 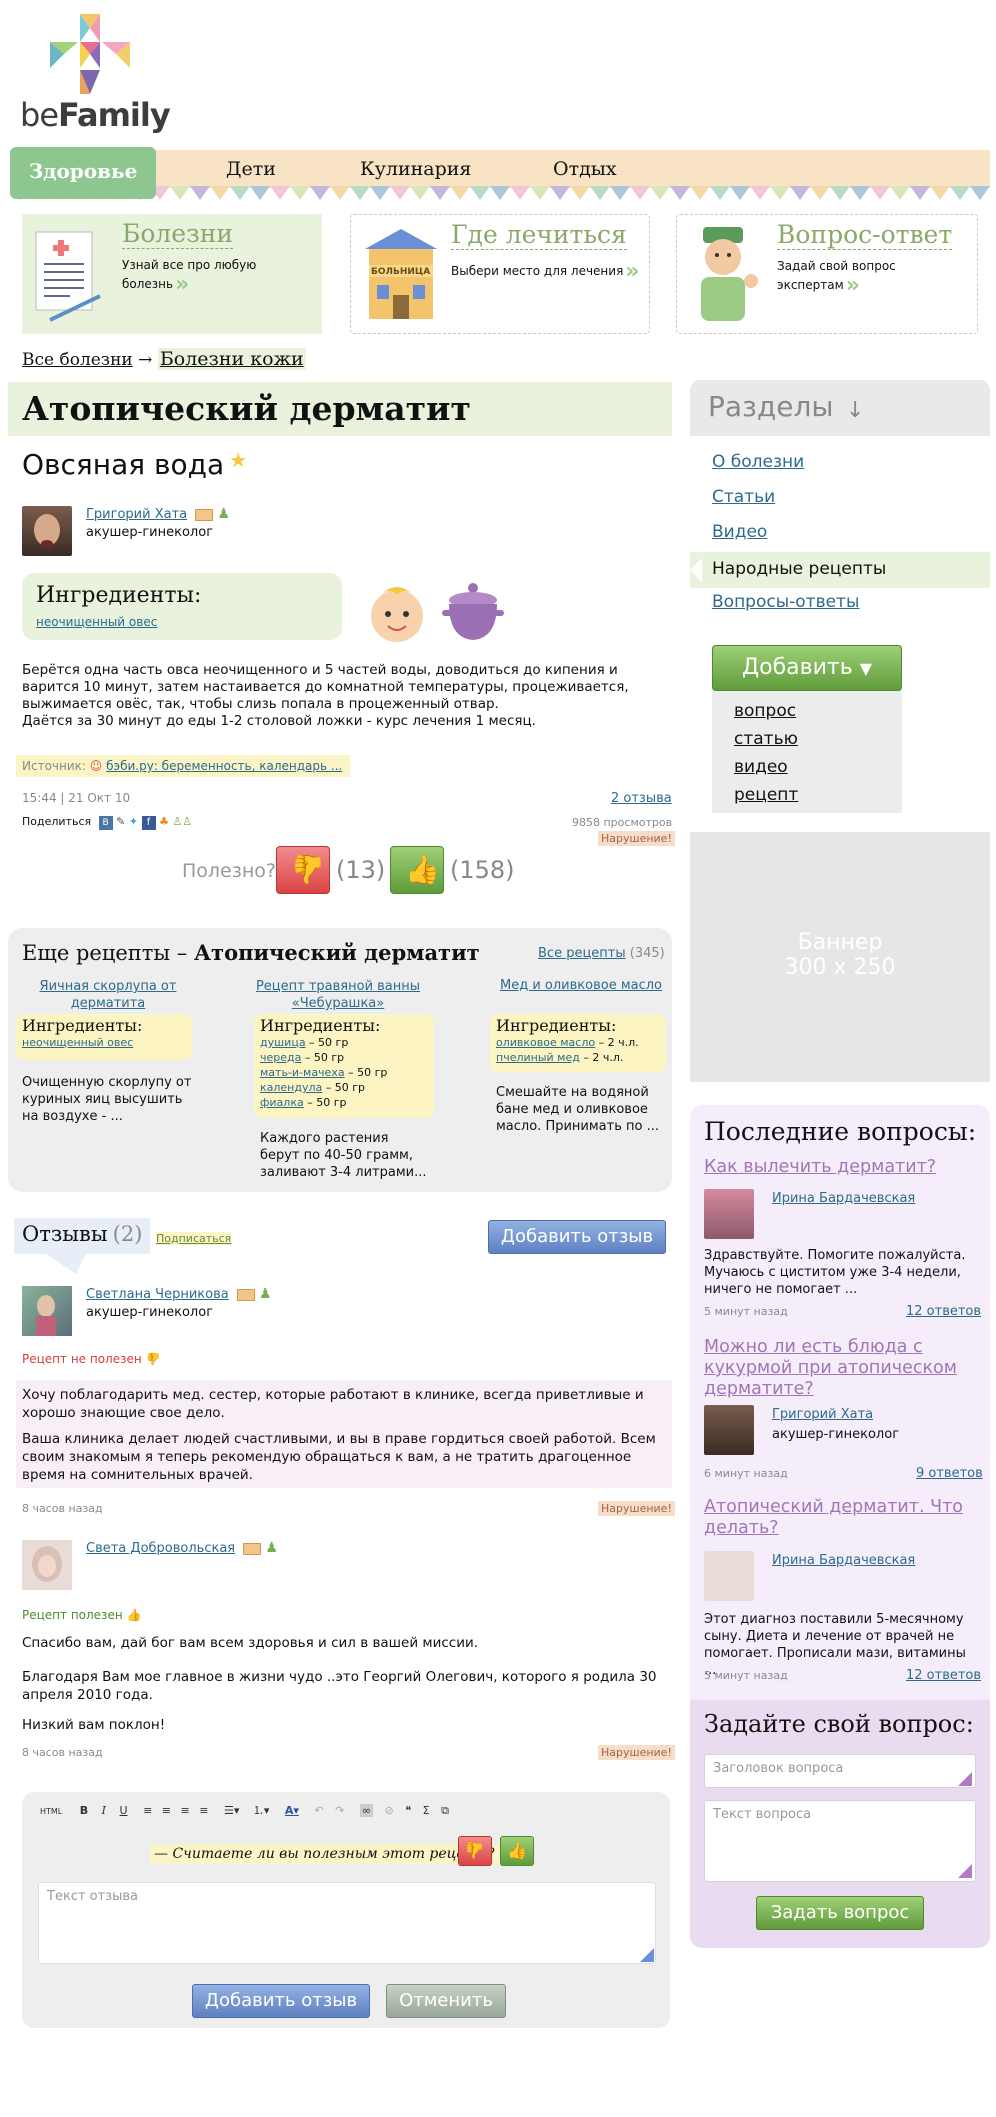 What do you see at coordinates (949, 1473) in the screenshot?
I see `question-answers-link: 9 ответов` at bounding box center [949, 1473].